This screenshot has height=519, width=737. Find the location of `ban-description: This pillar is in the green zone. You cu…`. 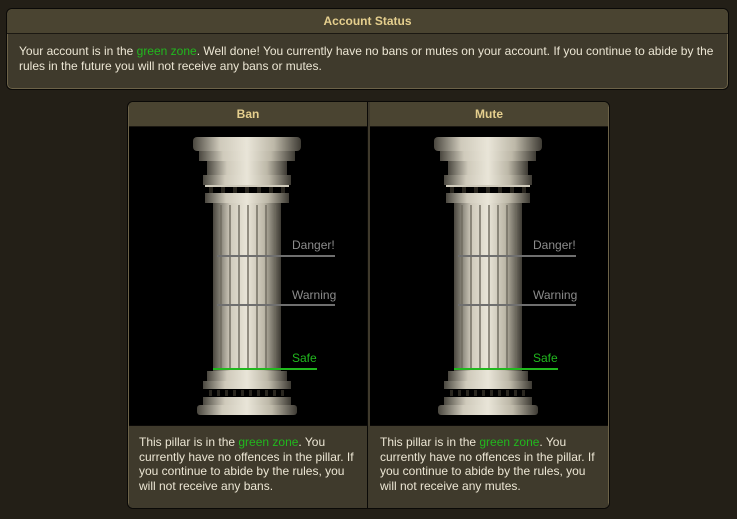

ban-description: This pillar is in the green zone. You cu… is located at coordinates (248, 467).